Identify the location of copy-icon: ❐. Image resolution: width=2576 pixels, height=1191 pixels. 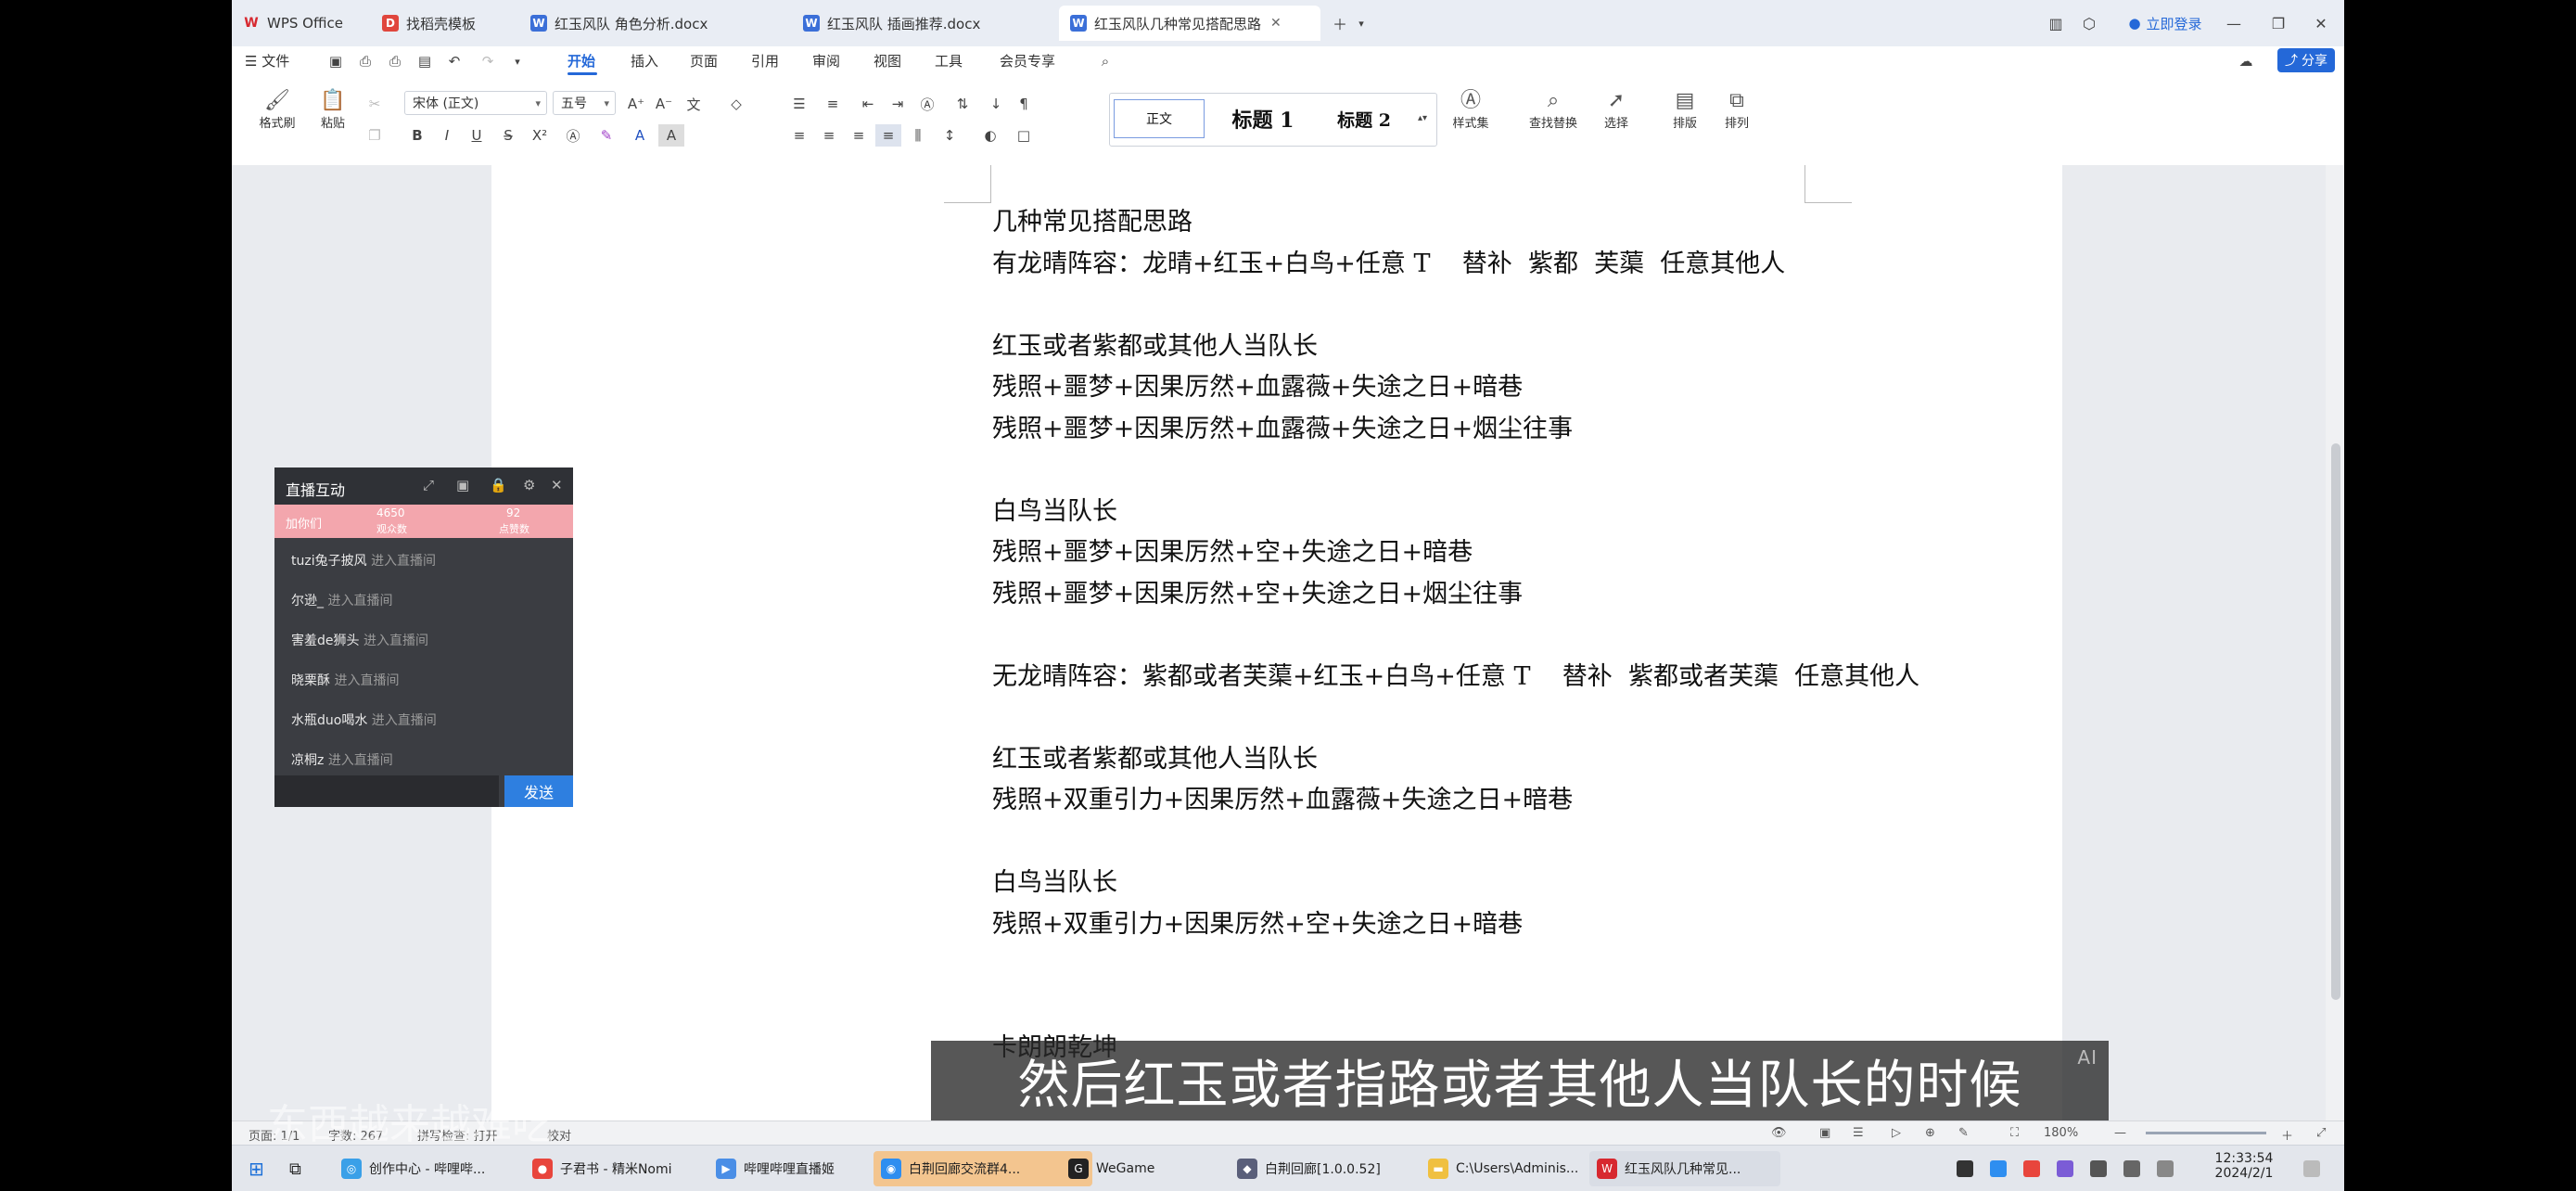
(375, 135).